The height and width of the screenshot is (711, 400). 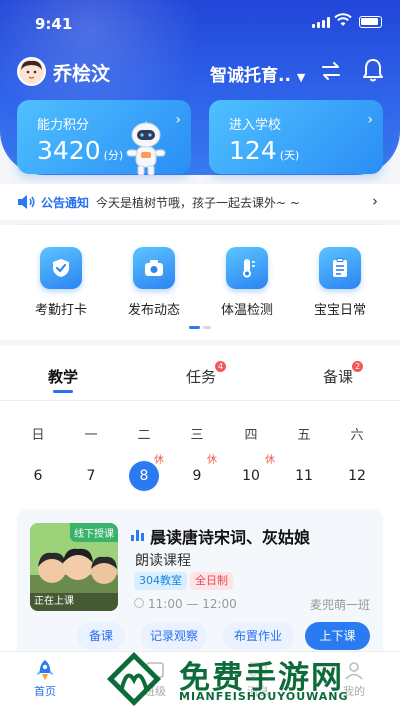 I want to click on check-shield-icon, so click(x=61, y=268).